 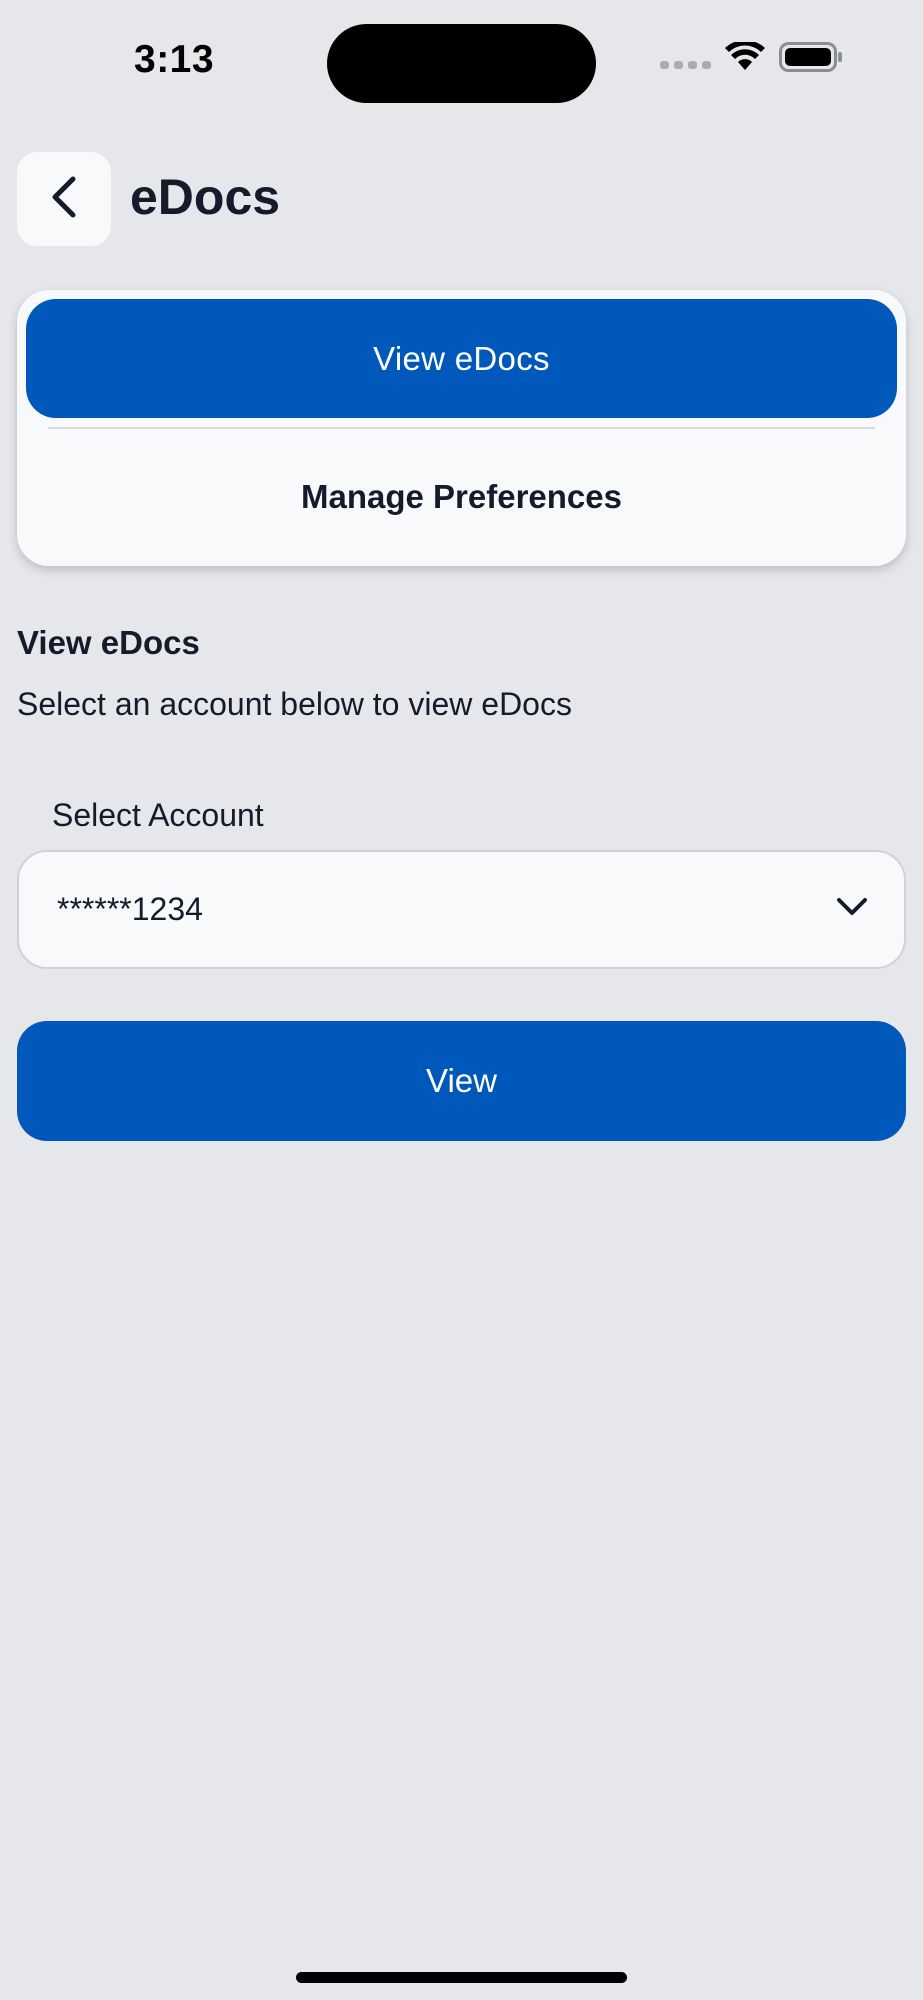 What do you see at coordinates (108, 642) in the screenshot?
I see `section-title: View eDocs` at bounding box center [108, 642].